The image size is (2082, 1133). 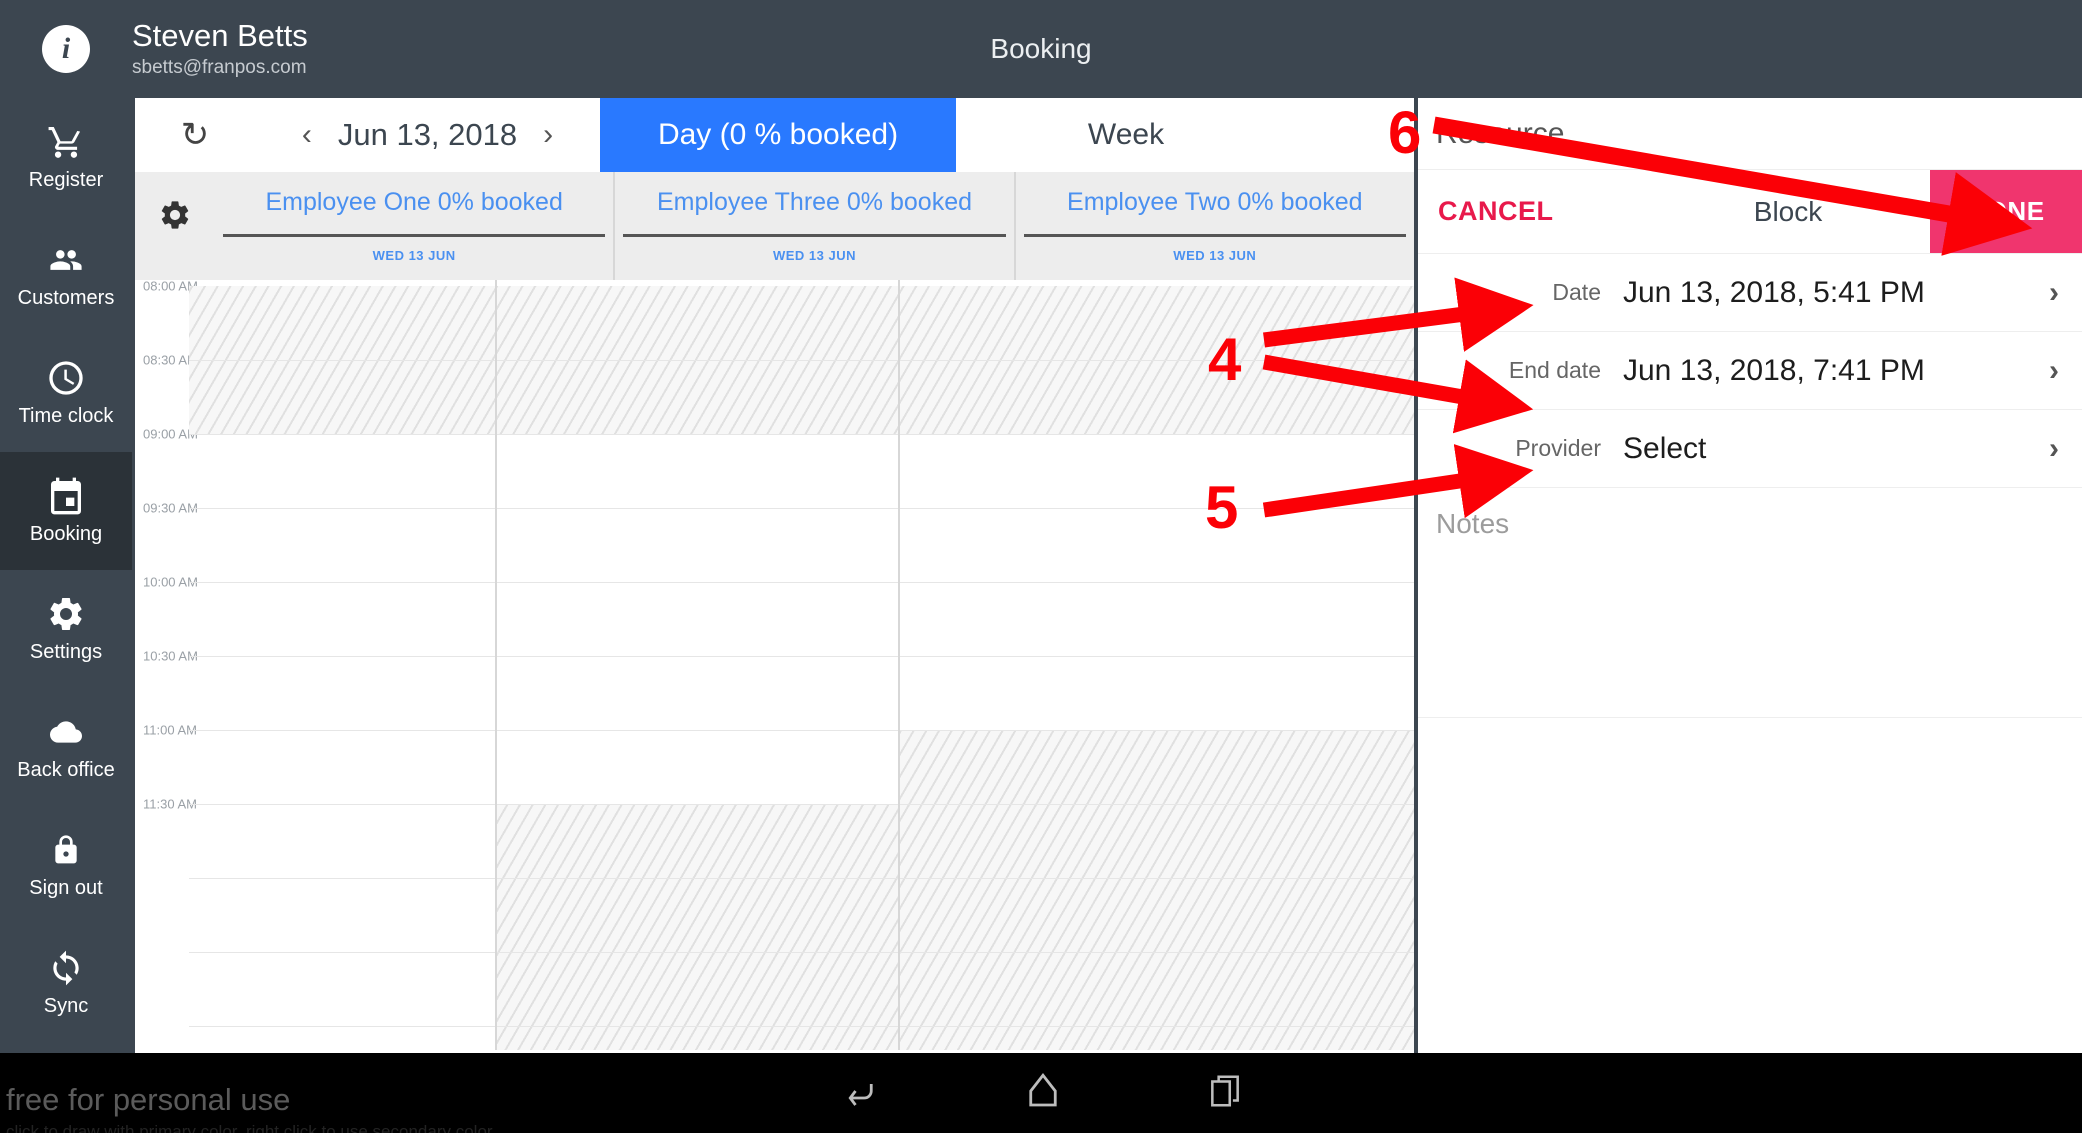 I want to click on cart-icon, so click(x=66, y=142).